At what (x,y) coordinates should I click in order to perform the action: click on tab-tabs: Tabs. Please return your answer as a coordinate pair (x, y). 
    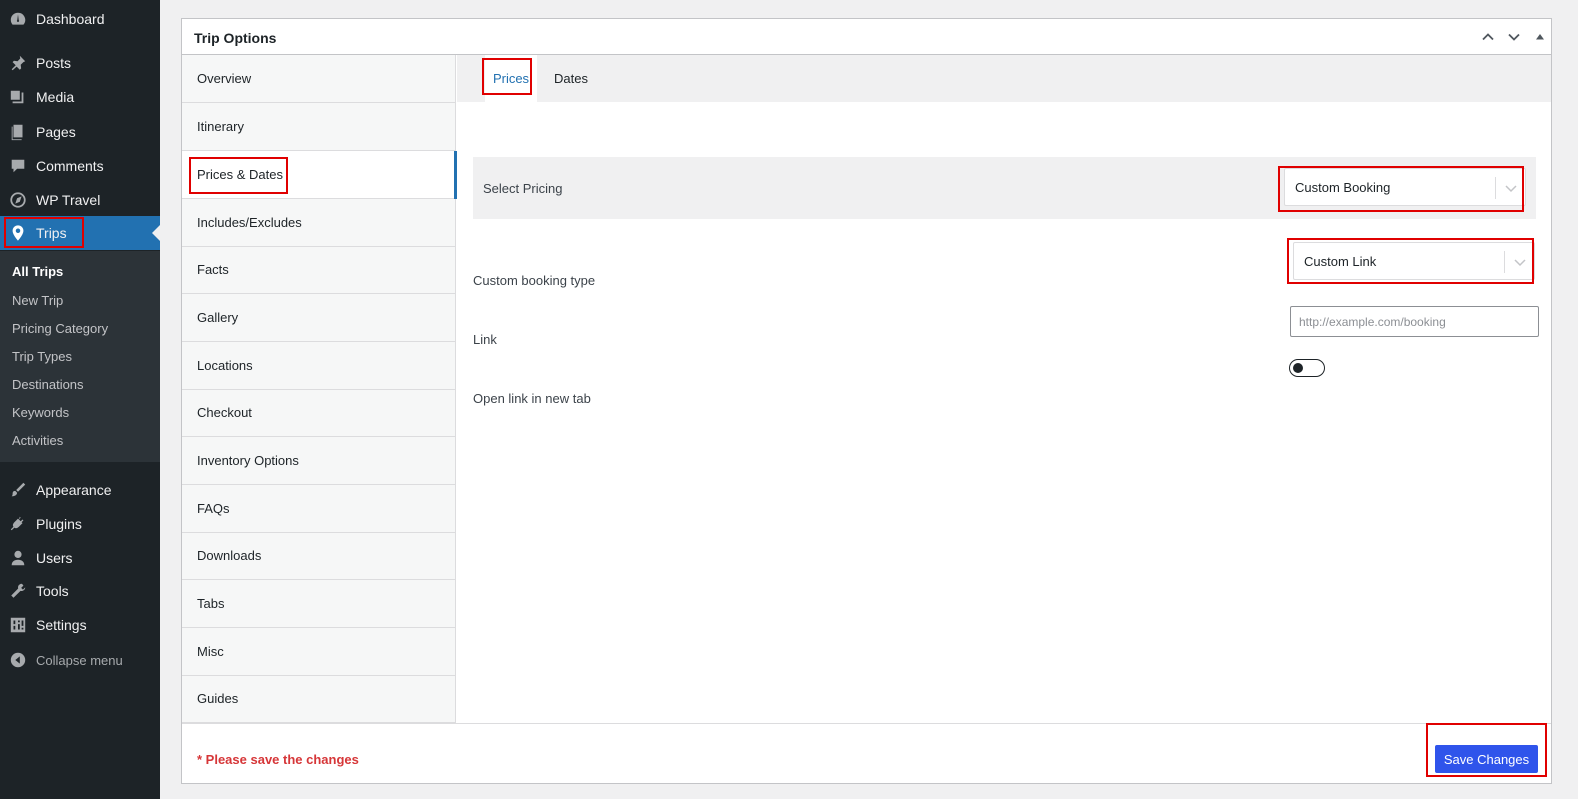
    Looking at the image, I should click on (319, 604).